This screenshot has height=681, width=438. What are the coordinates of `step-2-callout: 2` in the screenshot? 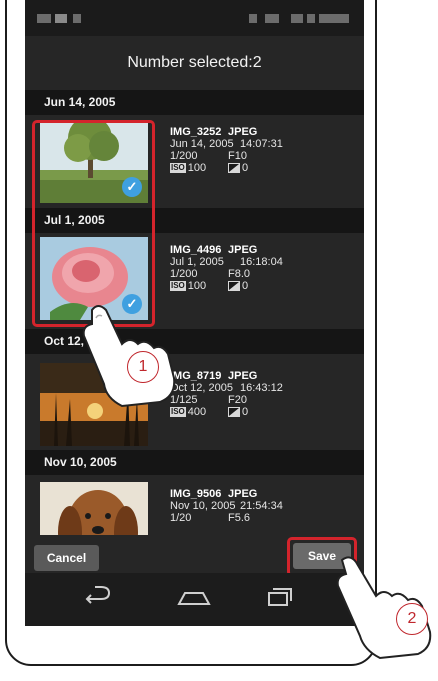 It's located at (412, 619).